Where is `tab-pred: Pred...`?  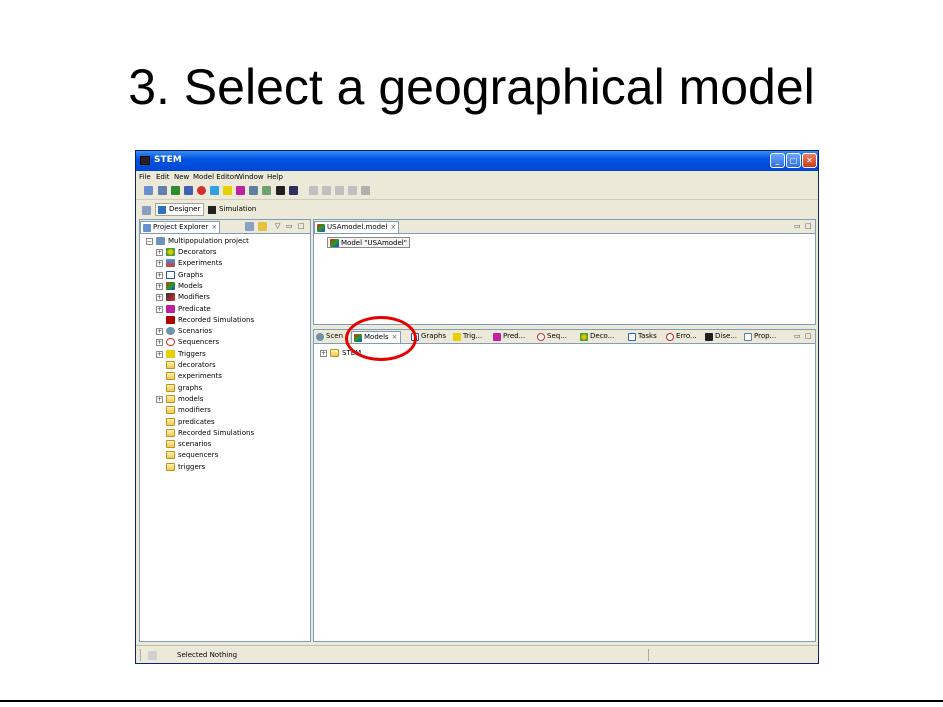 tab-pred: Pred... is located at coordinates (509, 337).